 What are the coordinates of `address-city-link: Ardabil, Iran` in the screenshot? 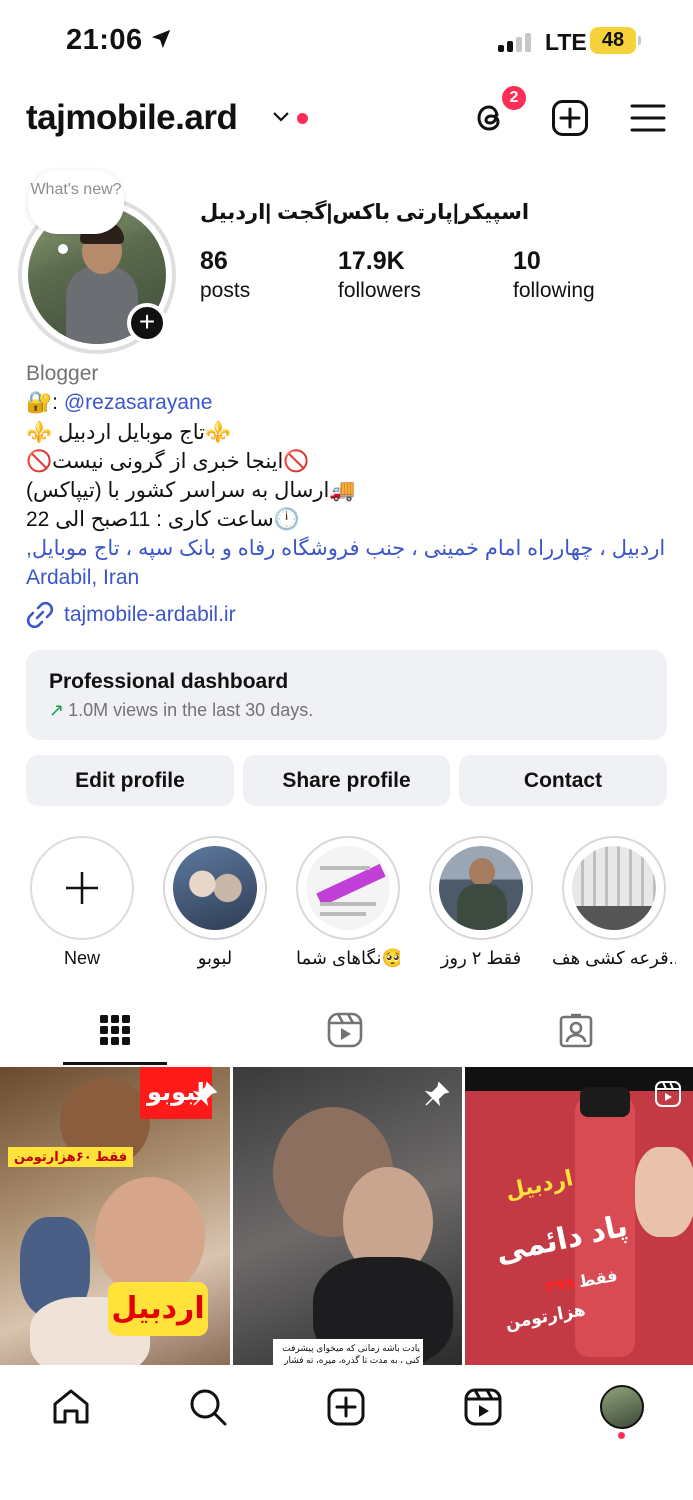 It's located at (82, 577).